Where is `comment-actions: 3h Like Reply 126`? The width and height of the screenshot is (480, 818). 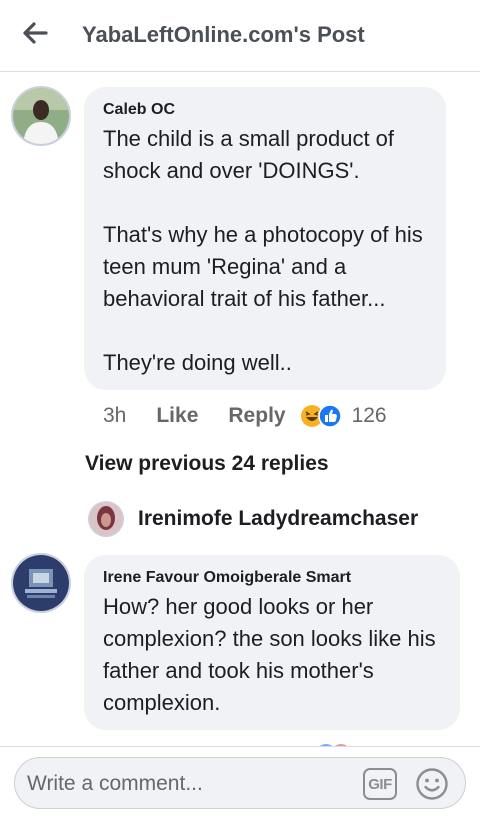
comment-actions: 3h Like Reply 126 is located at coordinates (245, 416).